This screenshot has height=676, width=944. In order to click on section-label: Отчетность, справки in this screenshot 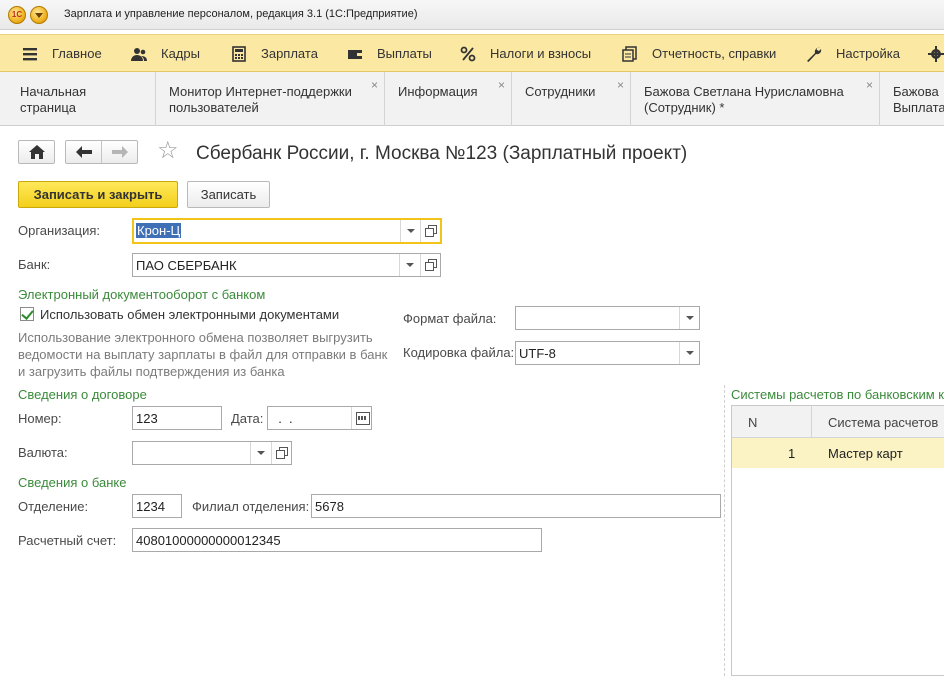, I will do `click(714, 53)`.